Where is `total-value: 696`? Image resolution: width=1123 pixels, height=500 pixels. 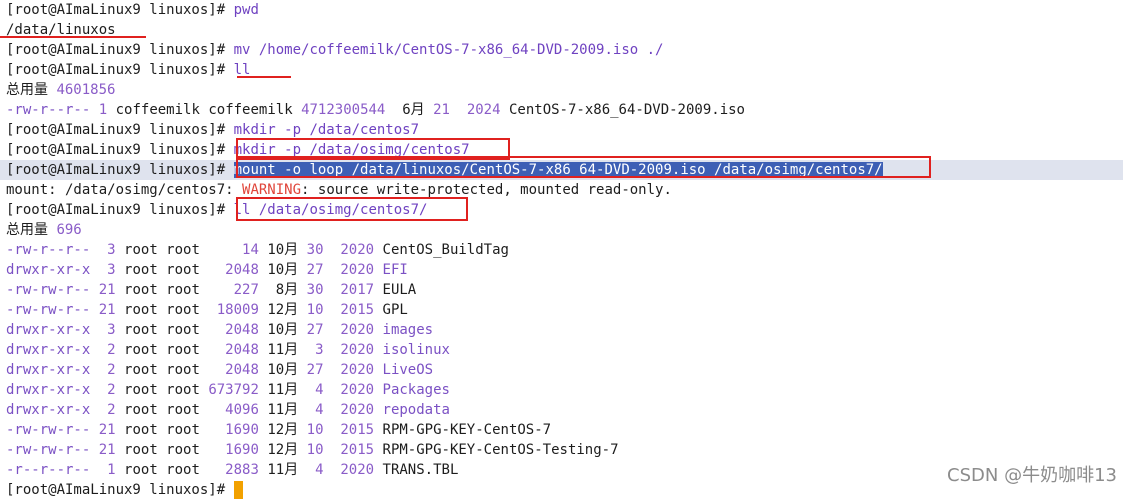
total-value: 696 is located at coordinates (69, 230).